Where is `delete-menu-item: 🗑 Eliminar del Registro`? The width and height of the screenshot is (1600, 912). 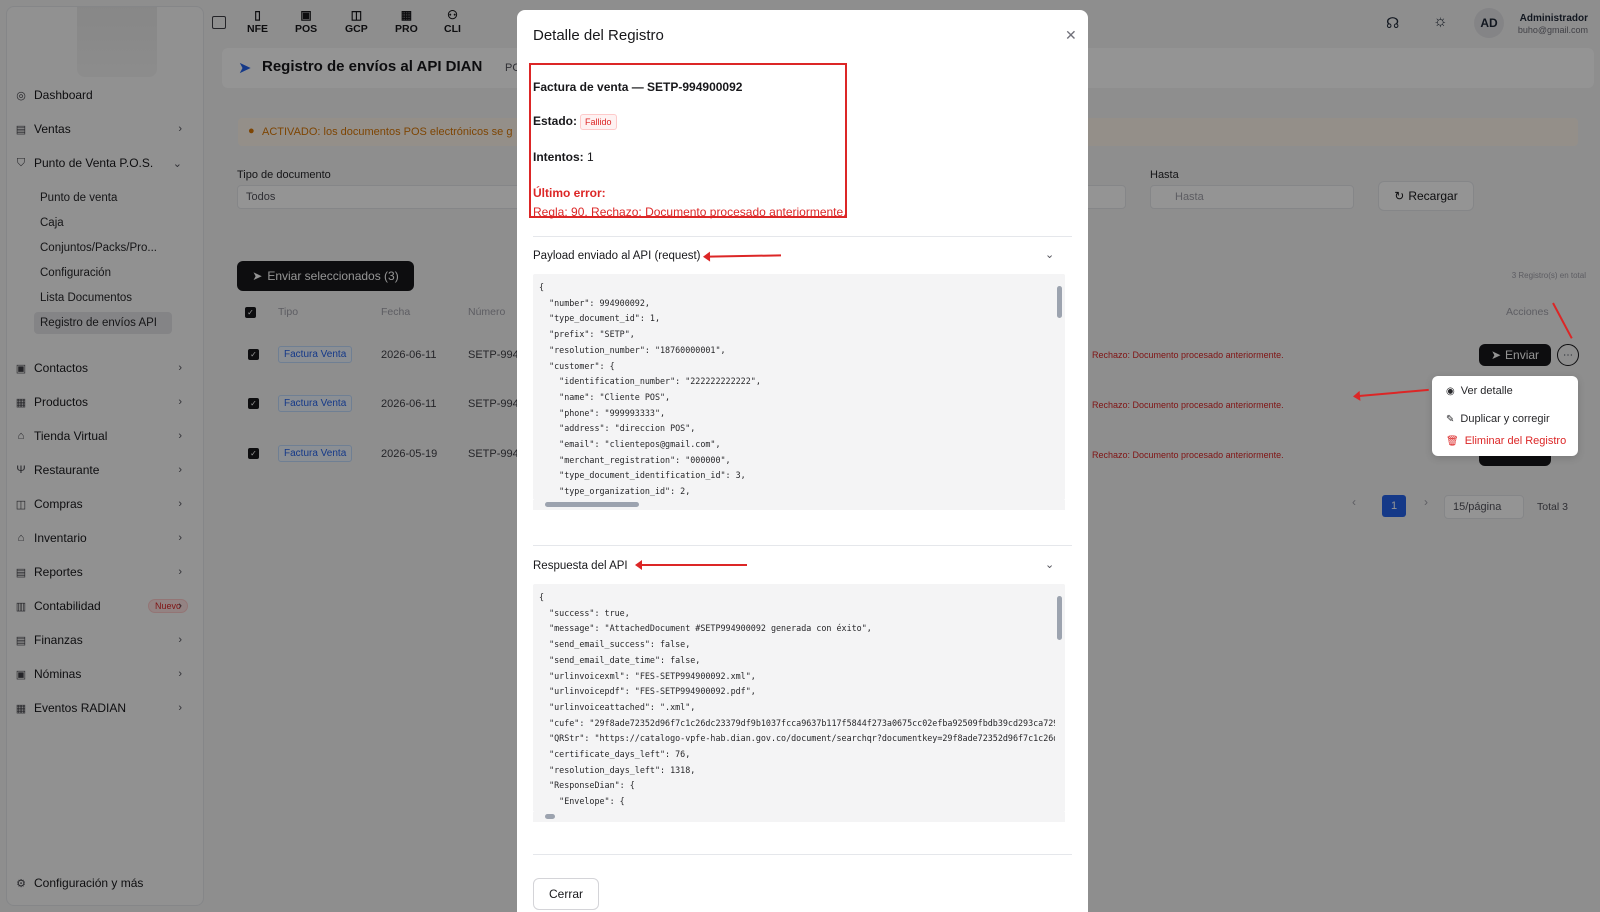 delete-menu-item: 🗑 Eliminar del Registro is located at coordinates (1506, 441).